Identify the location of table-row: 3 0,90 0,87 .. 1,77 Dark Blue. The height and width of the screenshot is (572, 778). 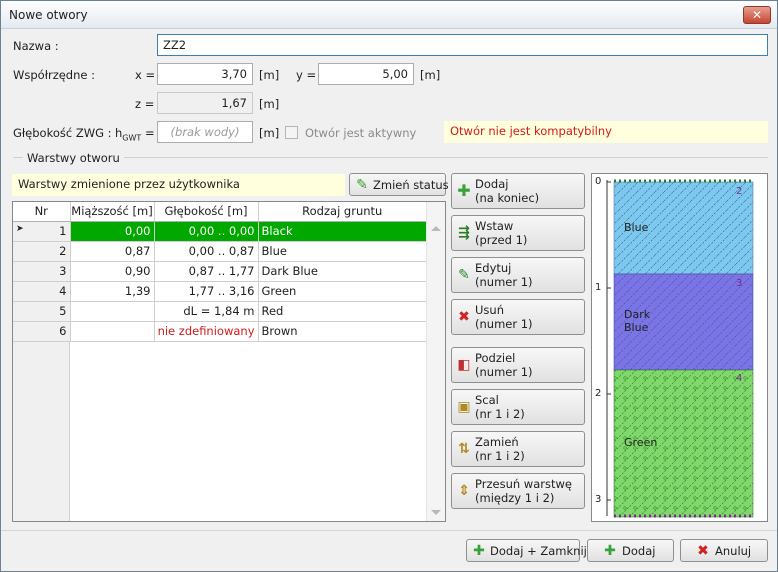
(220, 271).